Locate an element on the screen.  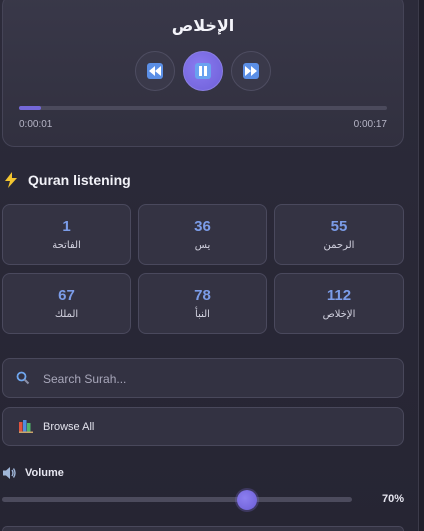
quick-access-title: Quran listening is located at coordinates (79, 180).